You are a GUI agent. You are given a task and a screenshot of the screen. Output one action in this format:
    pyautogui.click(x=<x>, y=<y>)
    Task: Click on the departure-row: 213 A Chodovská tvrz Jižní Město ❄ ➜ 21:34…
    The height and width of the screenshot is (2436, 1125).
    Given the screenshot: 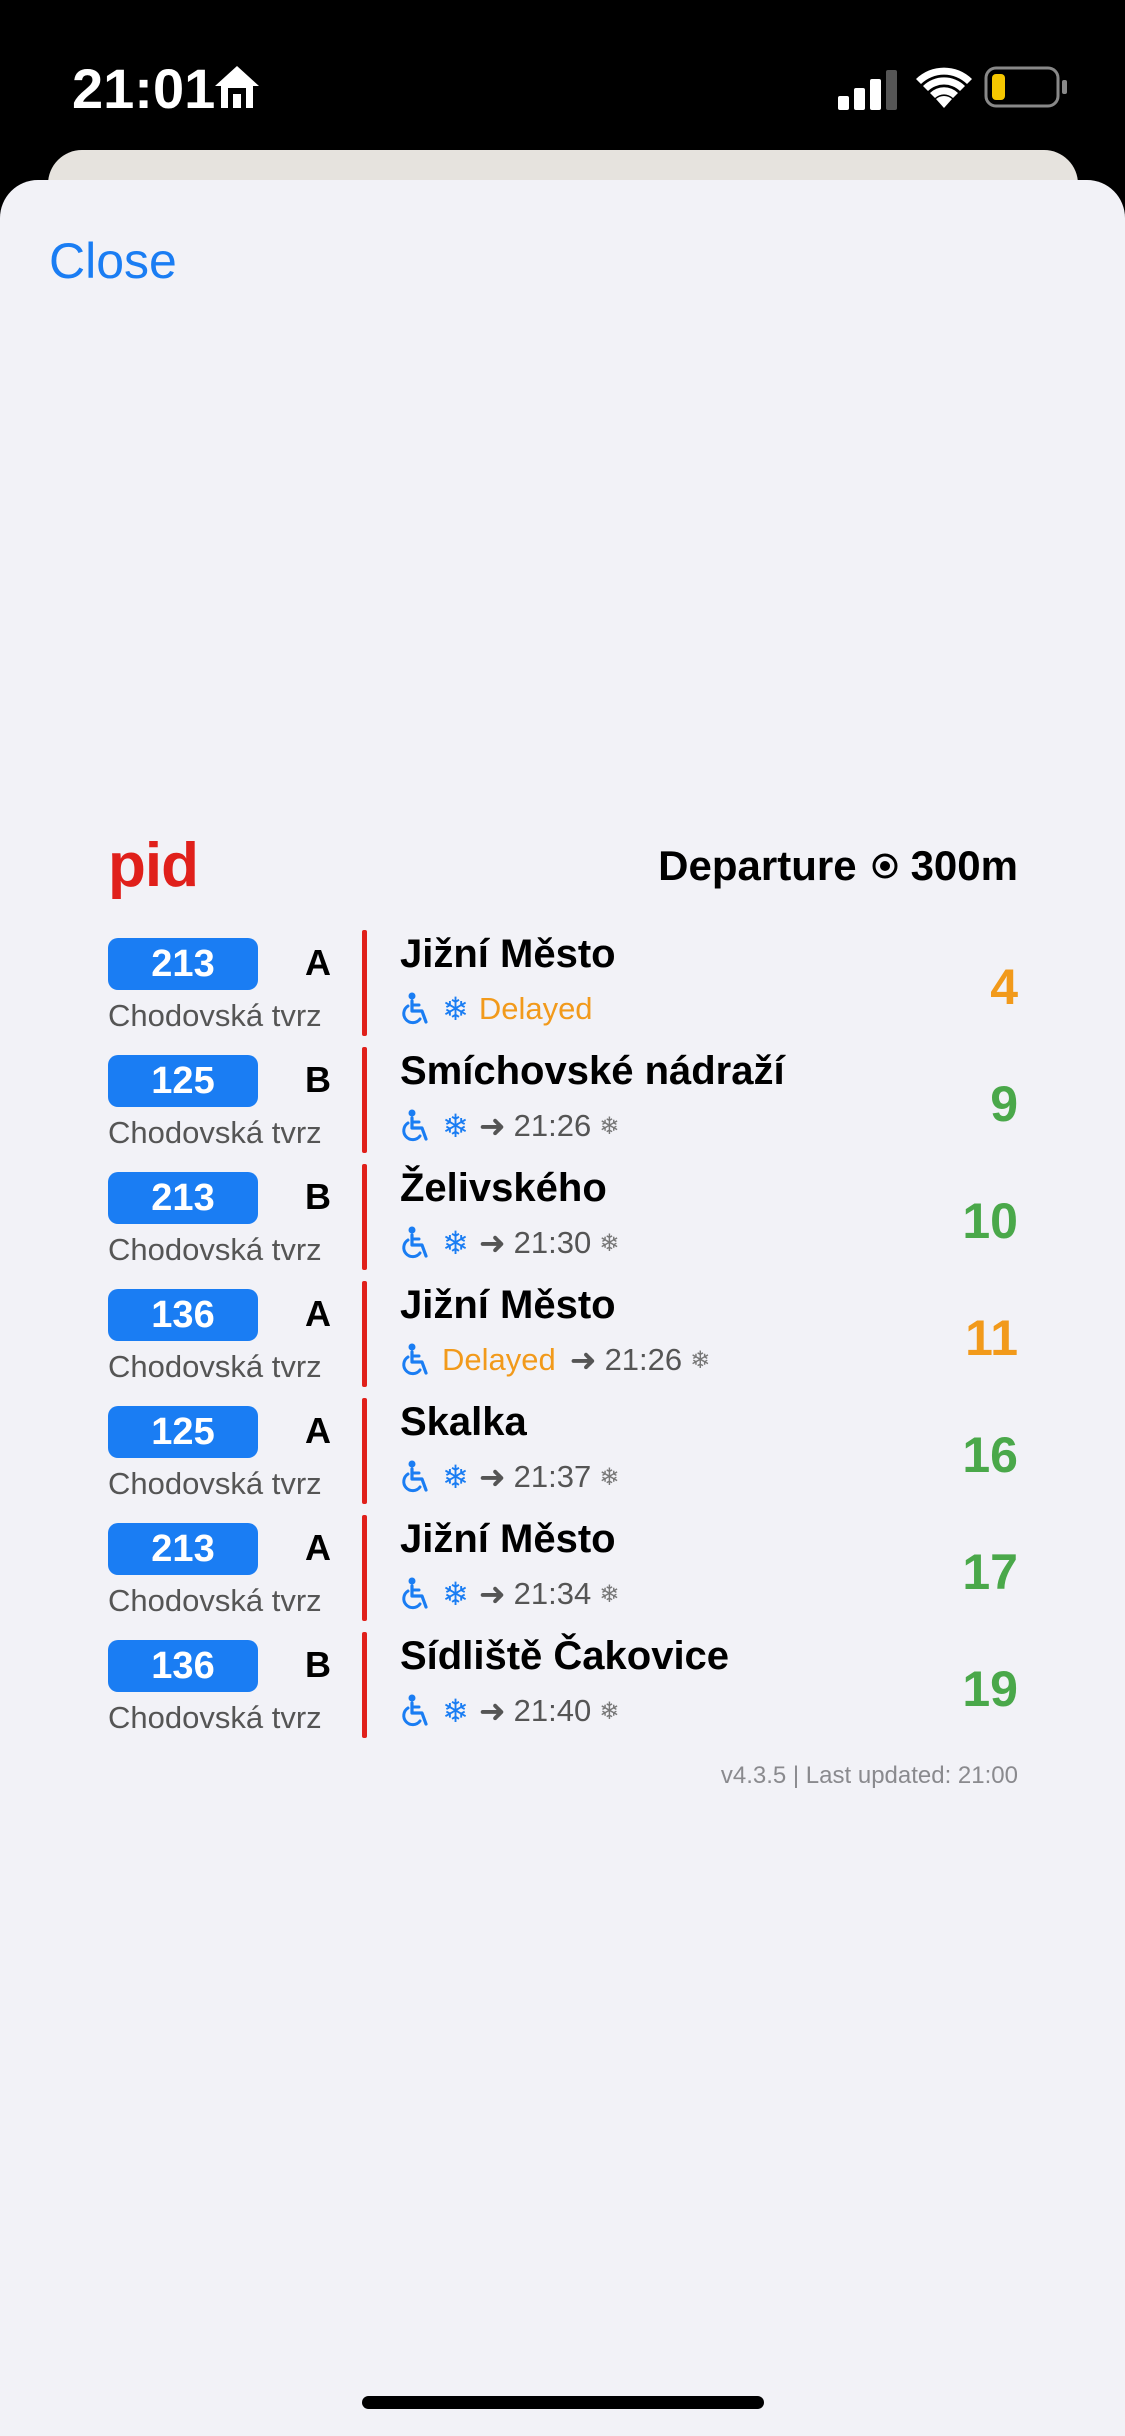 What is the action you would take?
    pyautogui.click(x=563, y=1573)
    